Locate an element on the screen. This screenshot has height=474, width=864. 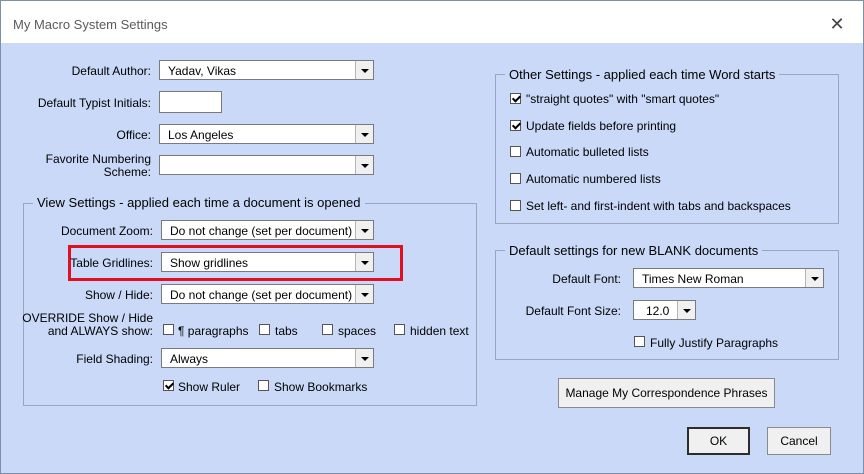
auto-numbered-checkbox is located at coordinates (515, 178).